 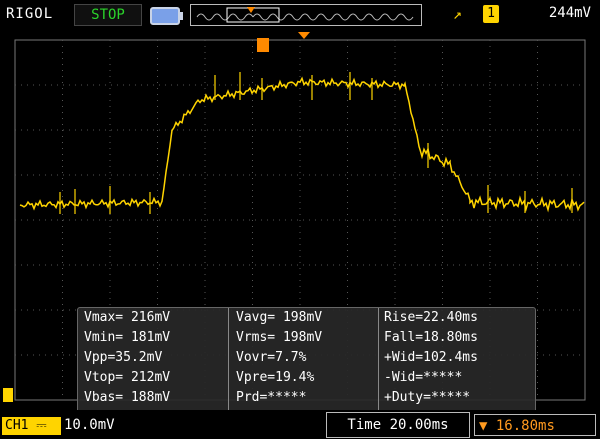 What do you see at coordinates (279, 317) in the screenshot?
I see `measurement-value: Vavg= 198mV` at bounding box center [279, 317].